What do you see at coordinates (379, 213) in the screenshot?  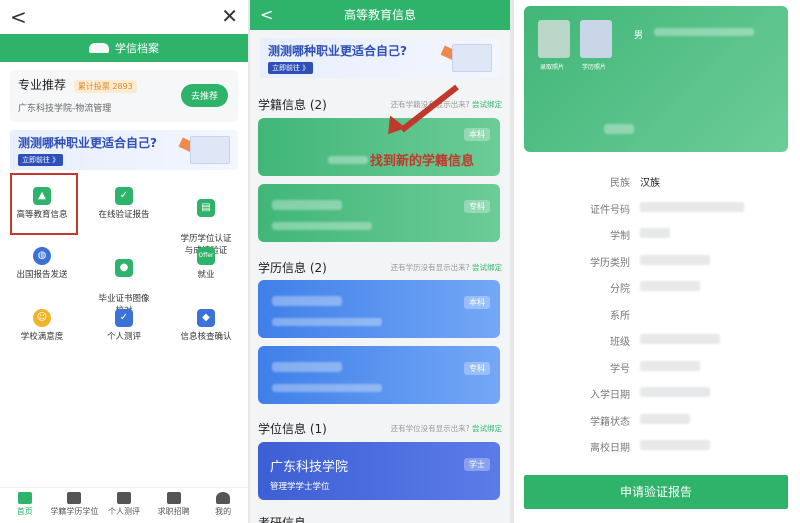 I see `enrollment-card: 专科` at bounding box center [379, 213].